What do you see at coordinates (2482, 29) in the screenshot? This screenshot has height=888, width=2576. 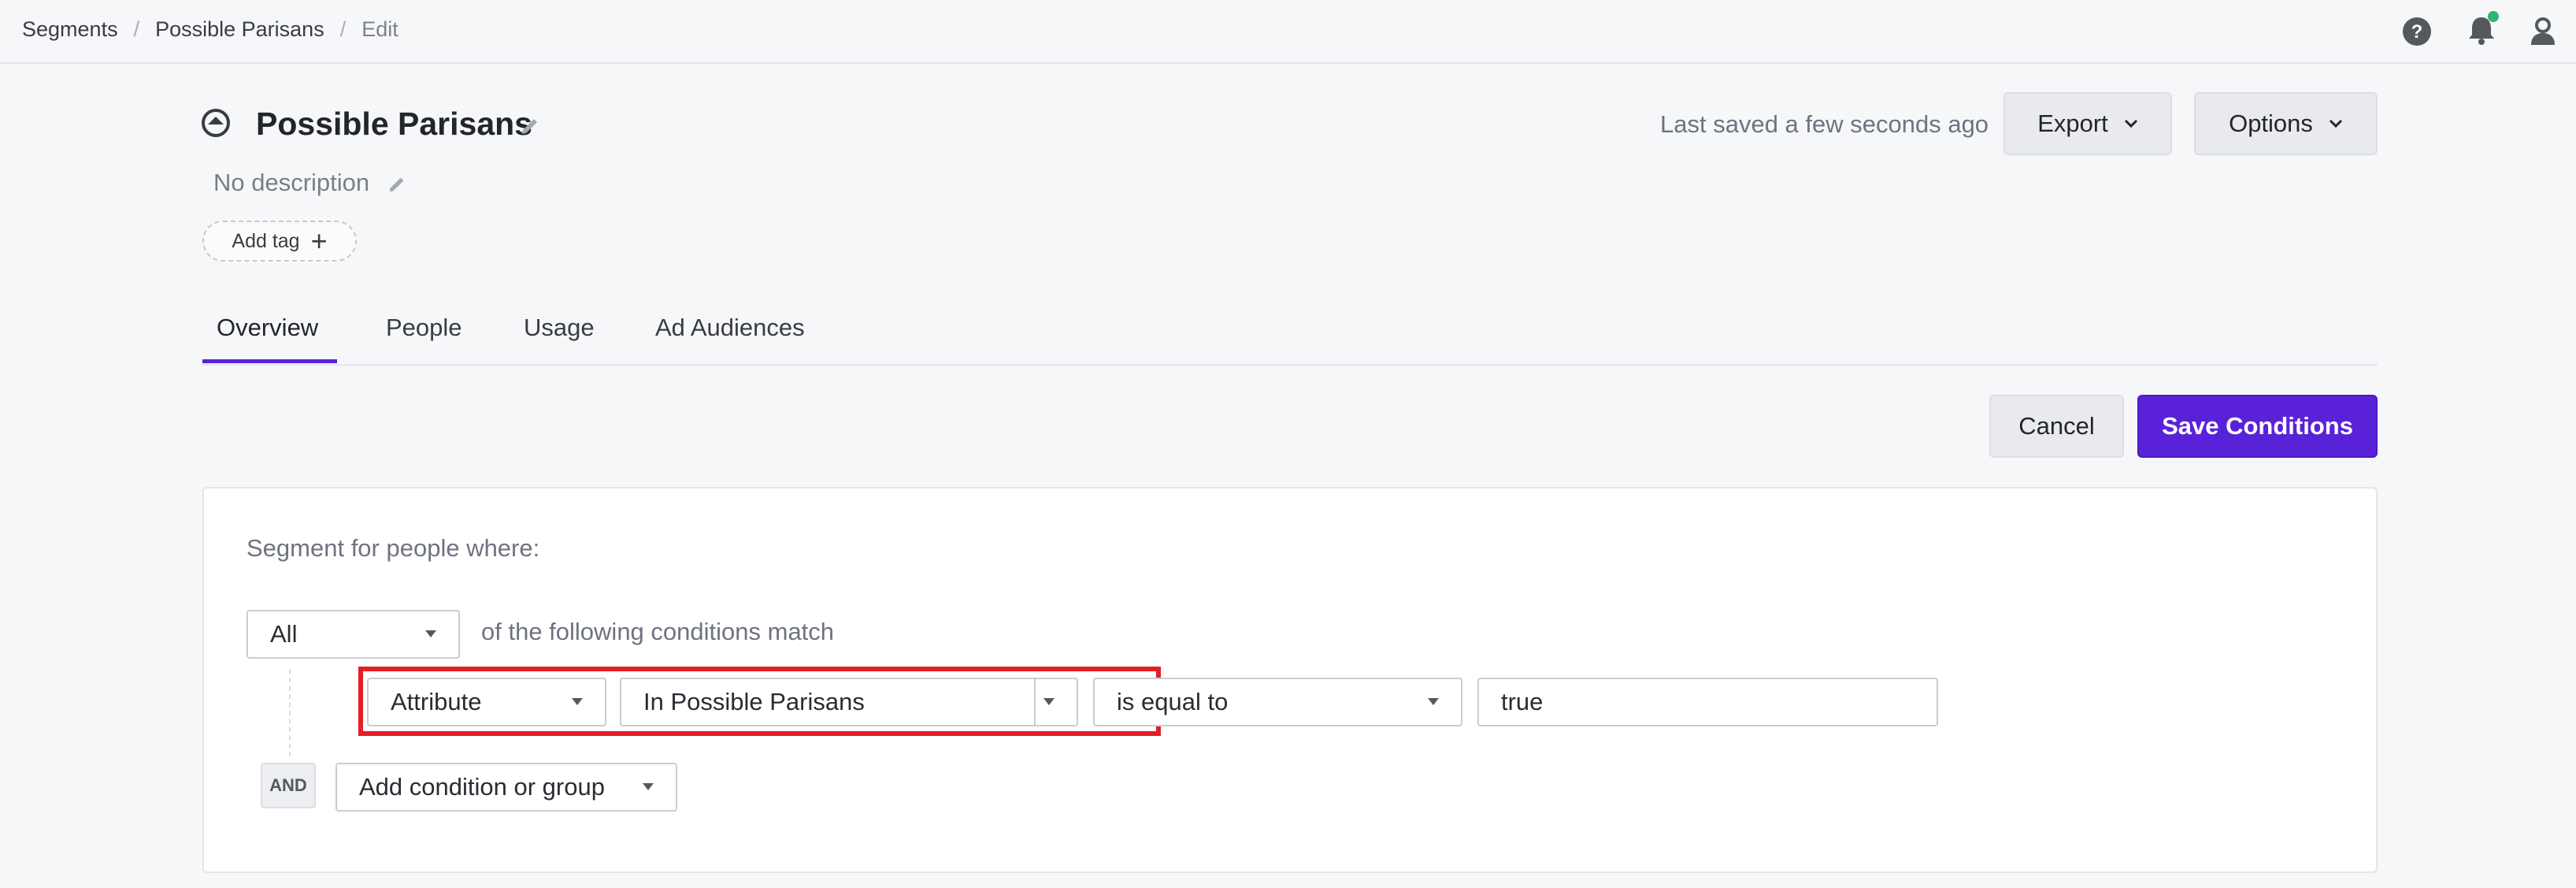 I see `bell-icon` at bounding box center [2482, 29].